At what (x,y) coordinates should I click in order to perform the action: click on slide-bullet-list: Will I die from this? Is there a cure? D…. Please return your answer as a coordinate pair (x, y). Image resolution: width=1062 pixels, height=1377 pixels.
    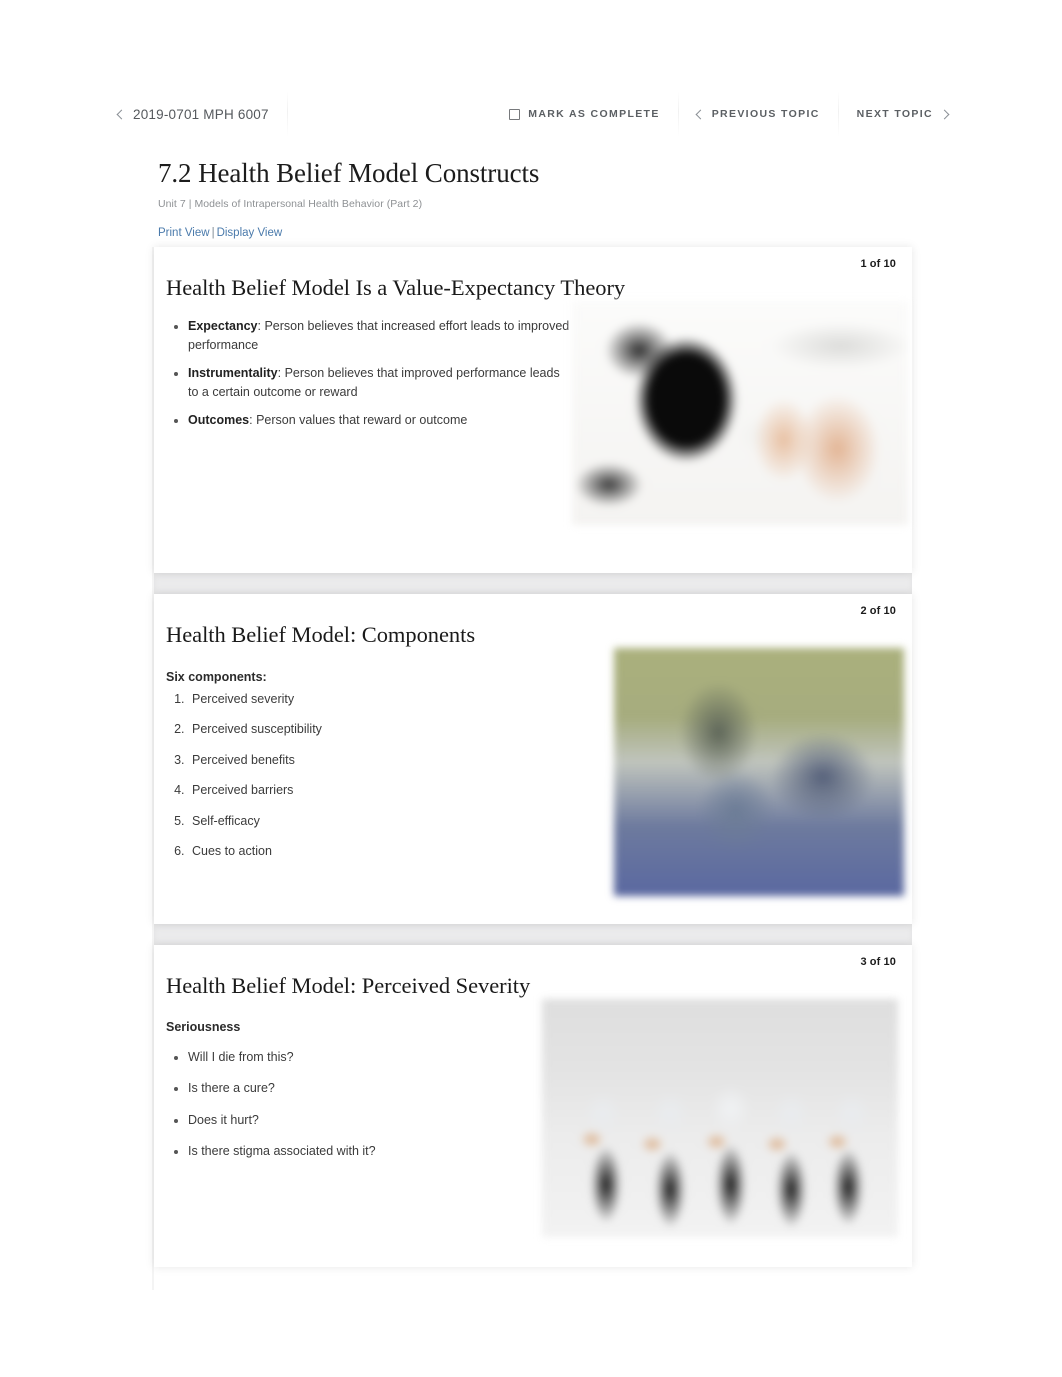
    Looking at the image, I should click on (354, 1105).